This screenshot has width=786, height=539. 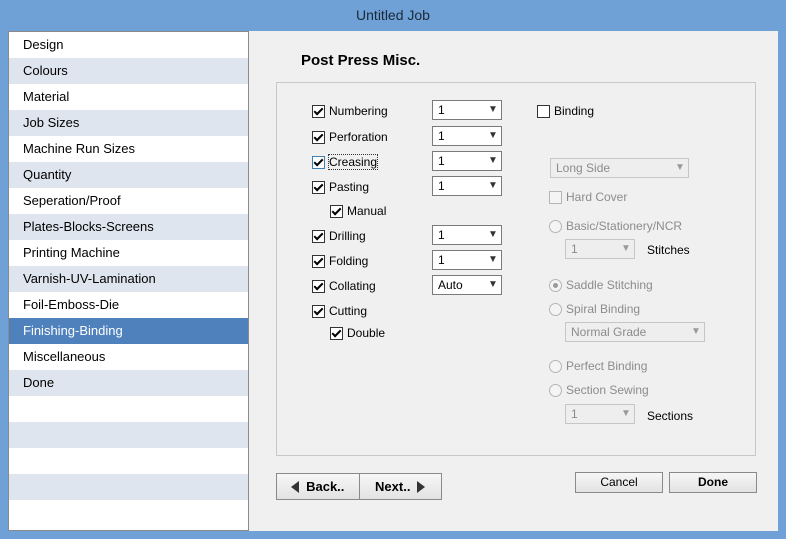 I want to click on hard-cover-option: Hard Cover, so click(x=588, y=197).